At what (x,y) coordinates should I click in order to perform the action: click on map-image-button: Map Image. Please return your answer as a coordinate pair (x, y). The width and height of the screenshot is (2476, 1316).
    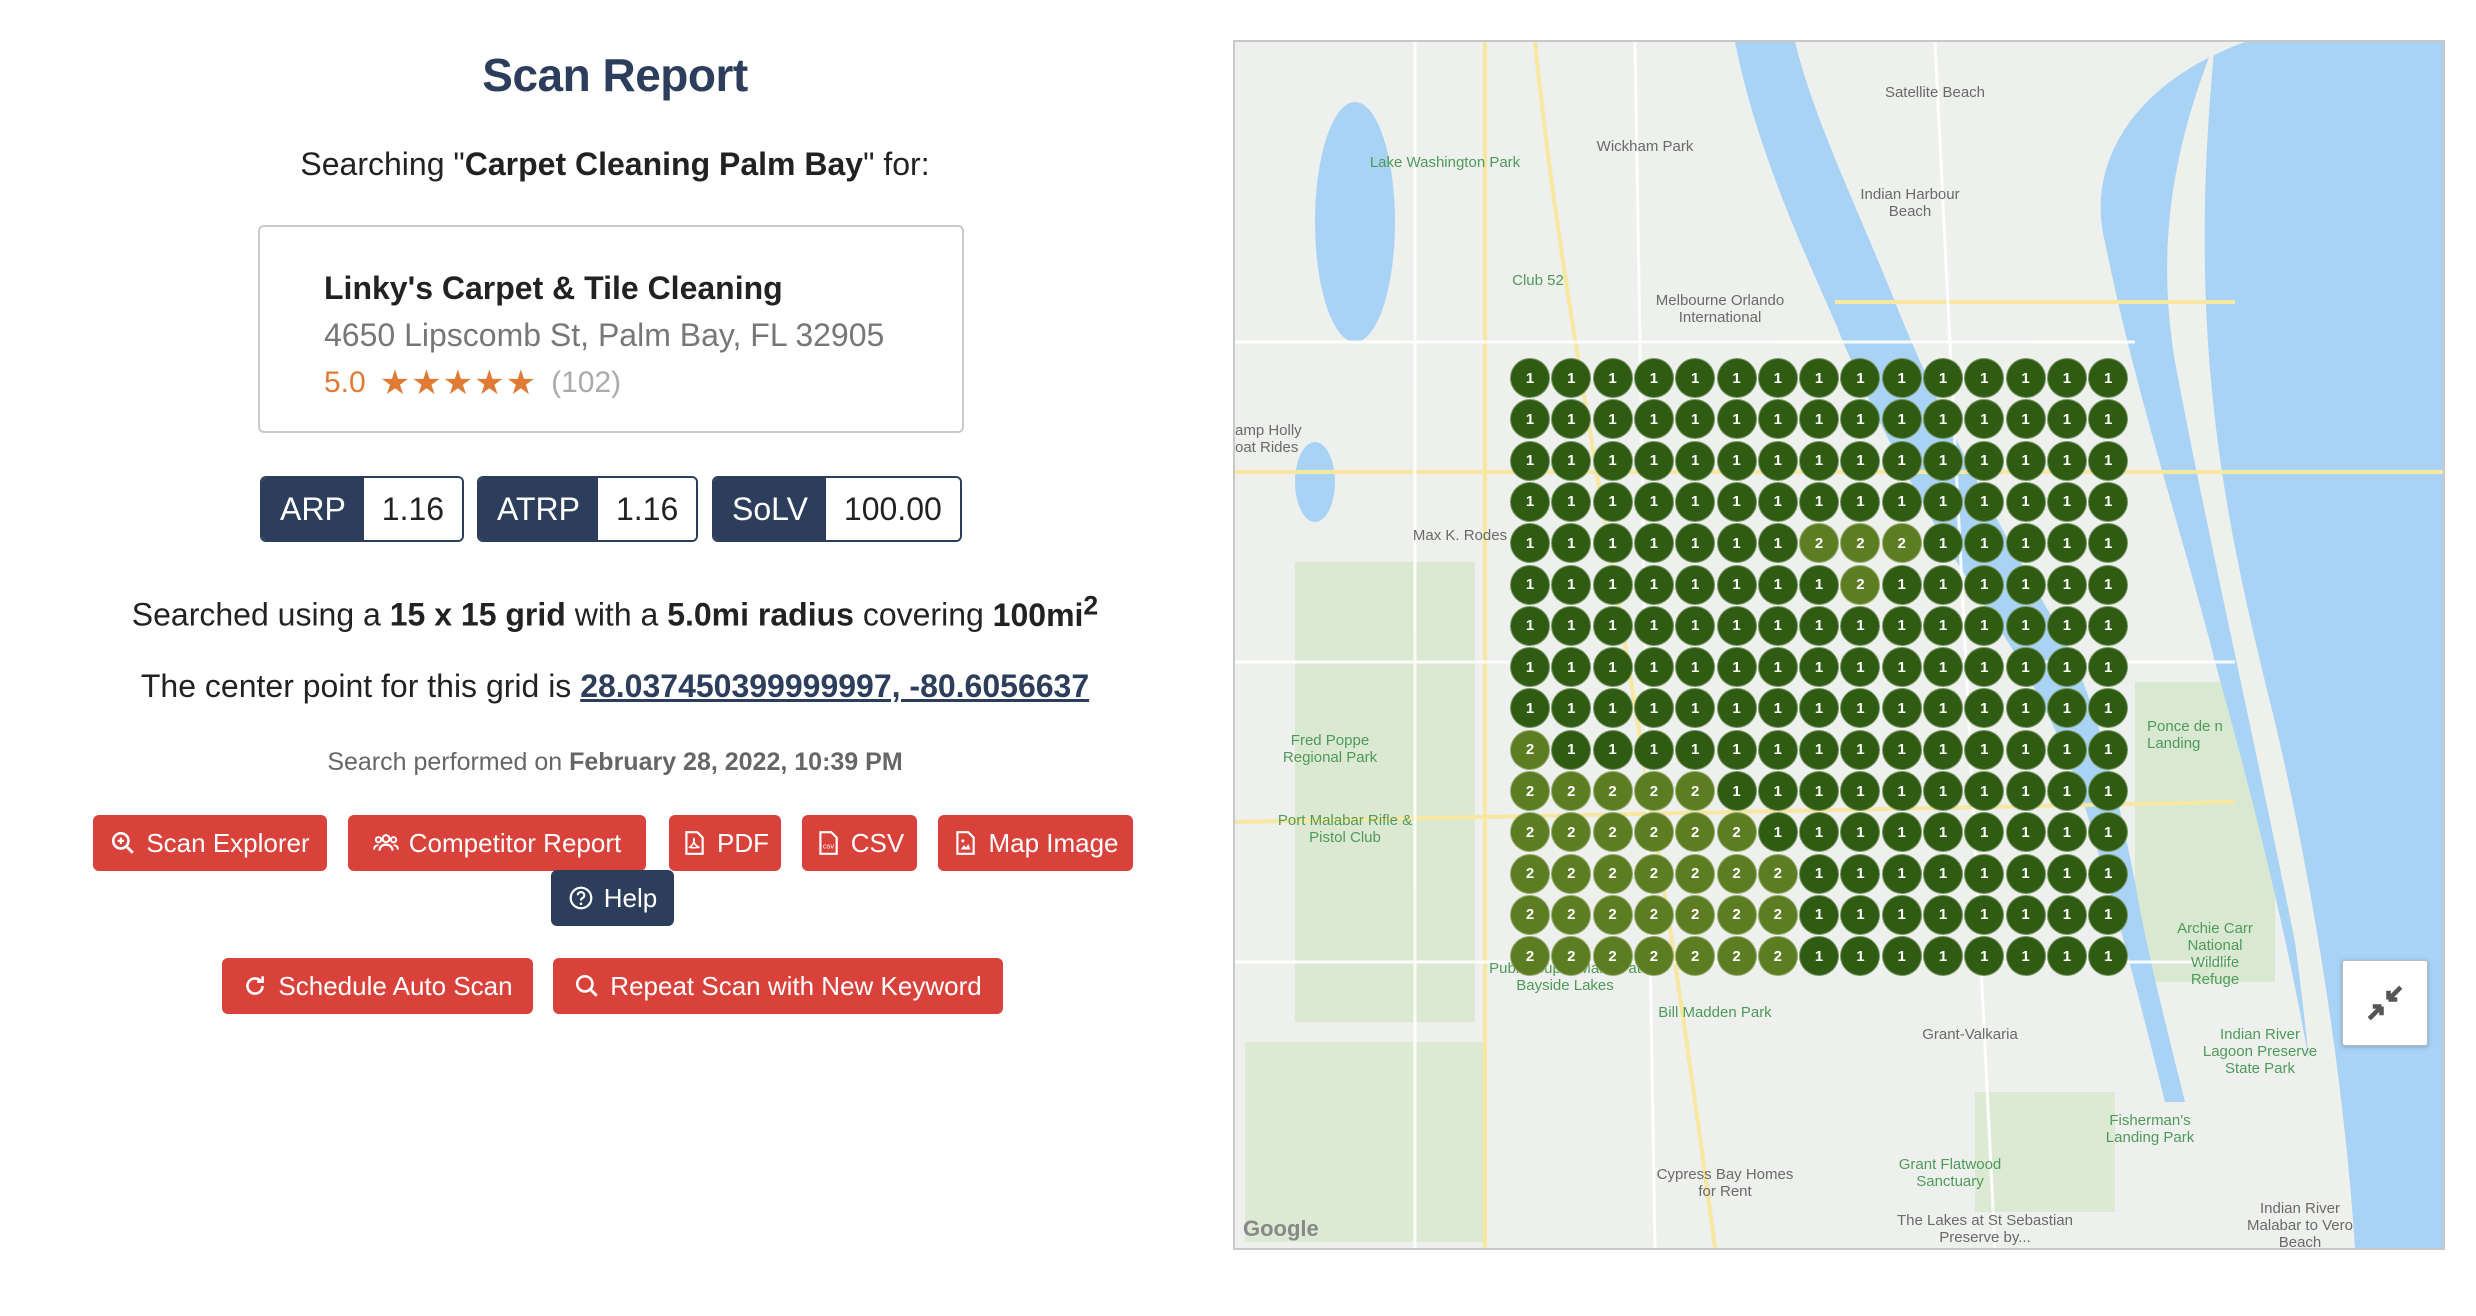
    Looking at the image, I should click on (1035, 843).